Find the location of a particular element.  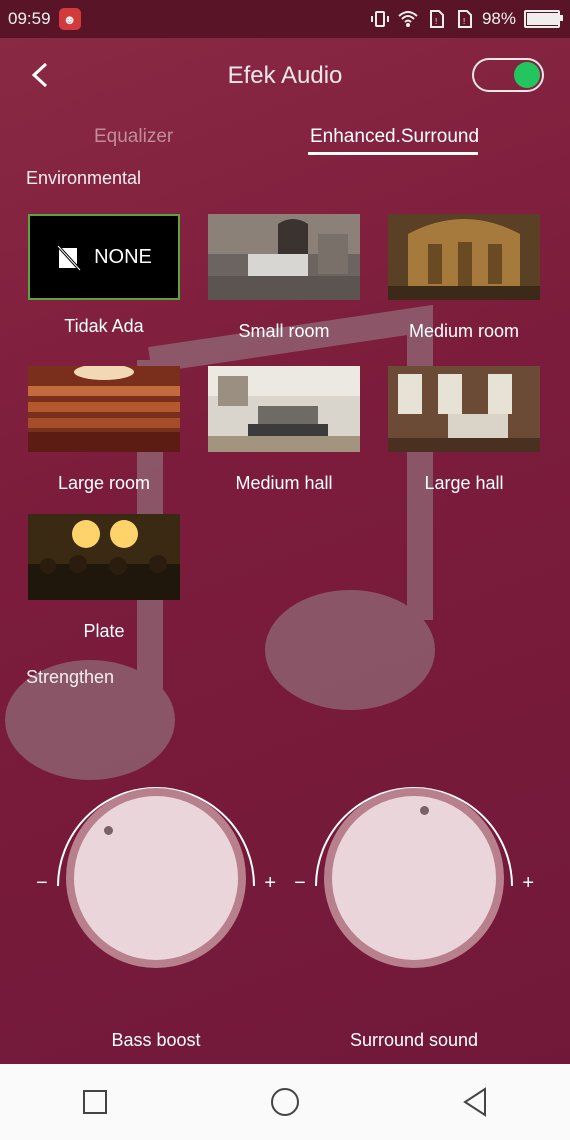

bass-boost-knob is located at coordinates (156, 878).